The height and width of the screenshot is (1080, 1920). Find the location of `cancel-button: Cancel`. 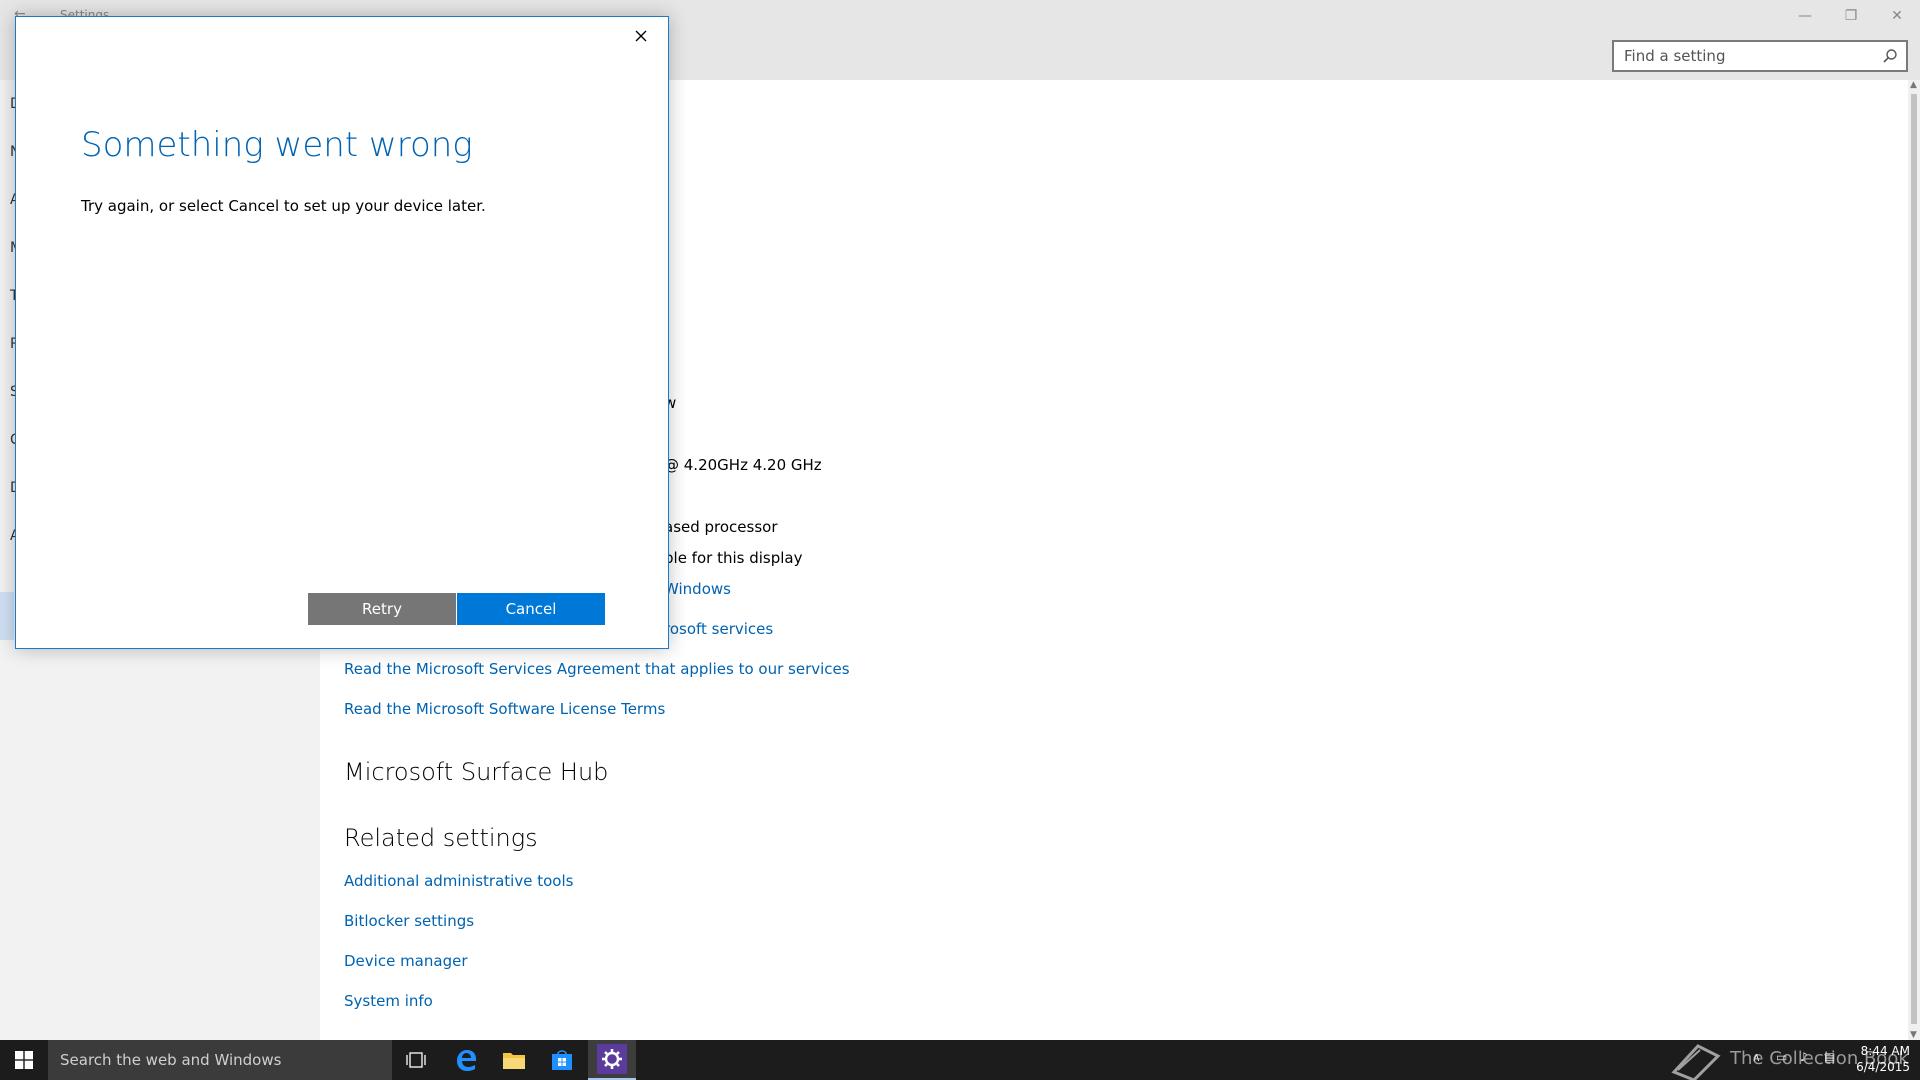

cancel-button: Cancel is located at coordinates (531, 609).